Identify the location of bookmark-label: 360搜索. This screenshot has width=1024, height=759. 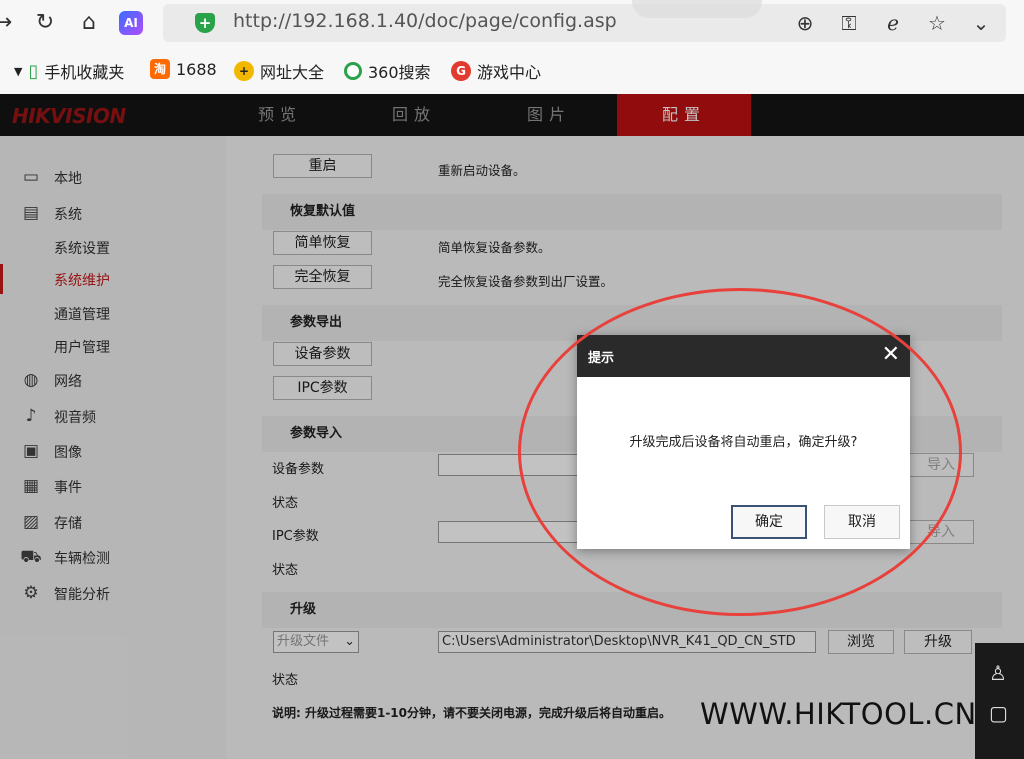
(399, 72).